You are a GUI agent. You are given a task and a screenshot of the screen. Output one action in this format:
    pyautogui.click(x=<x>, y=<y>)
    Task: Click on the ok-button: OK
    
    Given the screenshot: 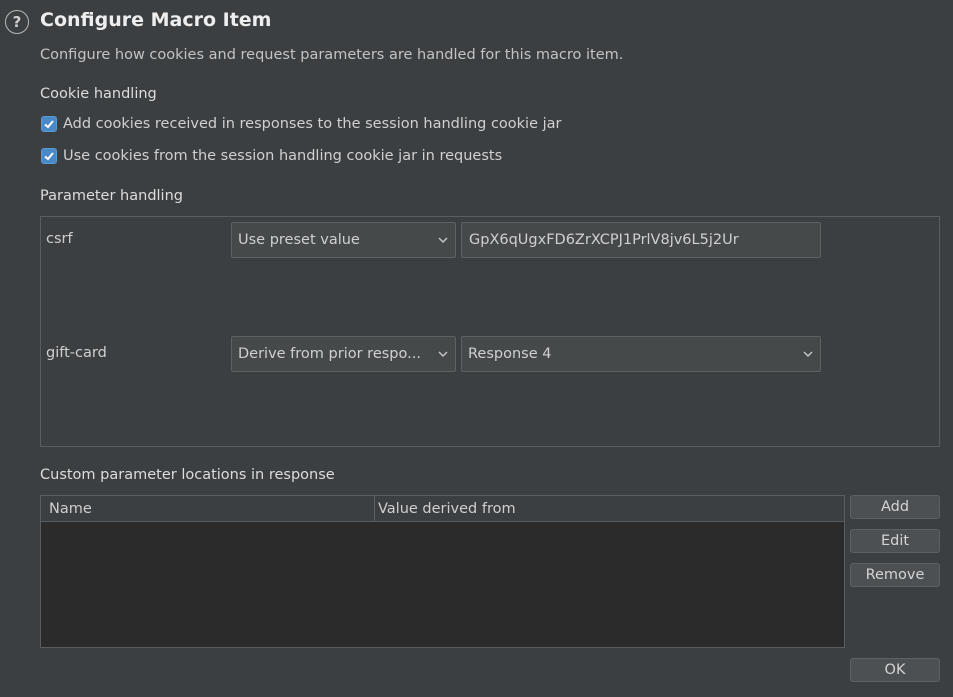 What is the action you would take?
    pyautogui.click(x=895, y=670)
    